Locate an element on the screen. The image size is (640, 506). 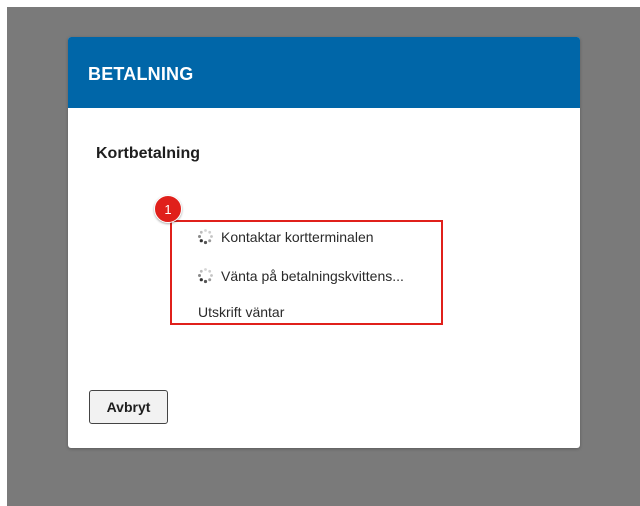
status-text: Kontaktar kortterminalen is located at coordinates (297, 236).